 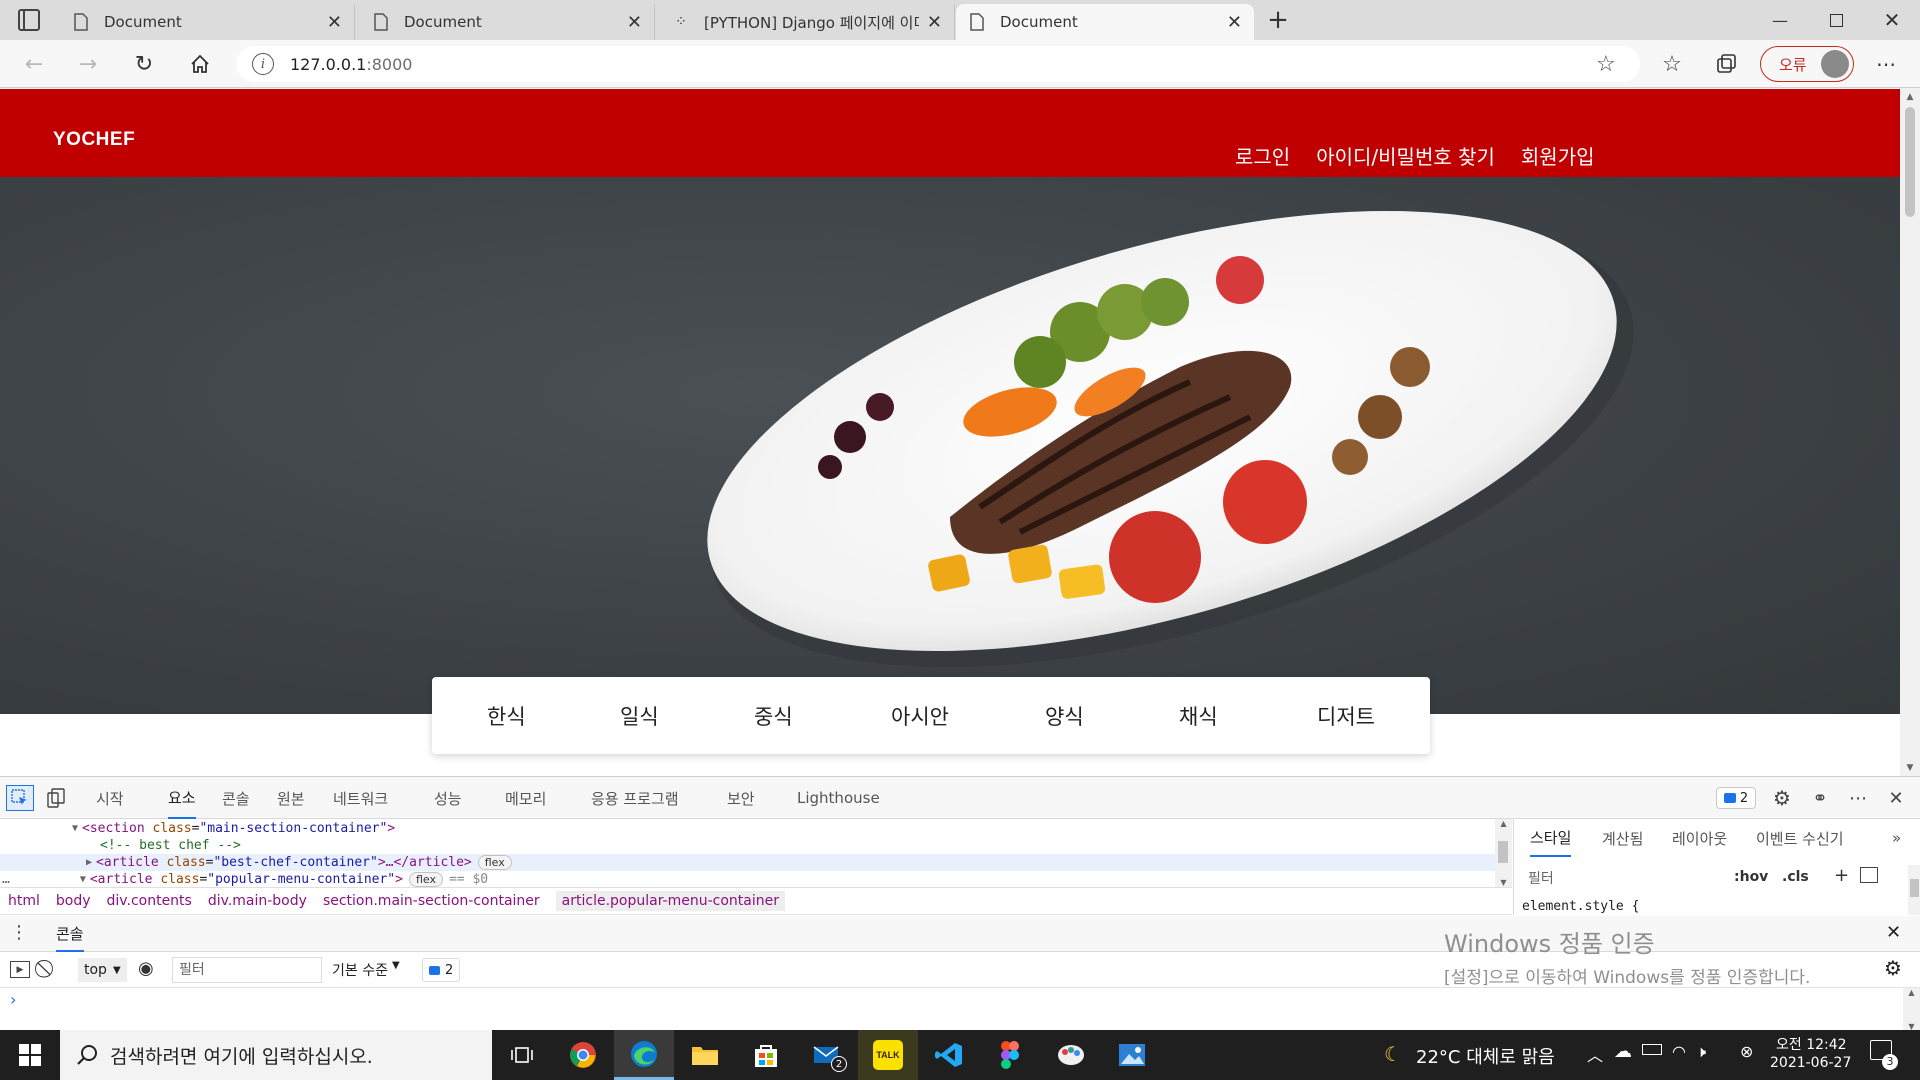 What do you see at coordinates (1622, 838) in the screenshot?
I see `tab-computed: 계산됨` at bounding box center [1622, 838].